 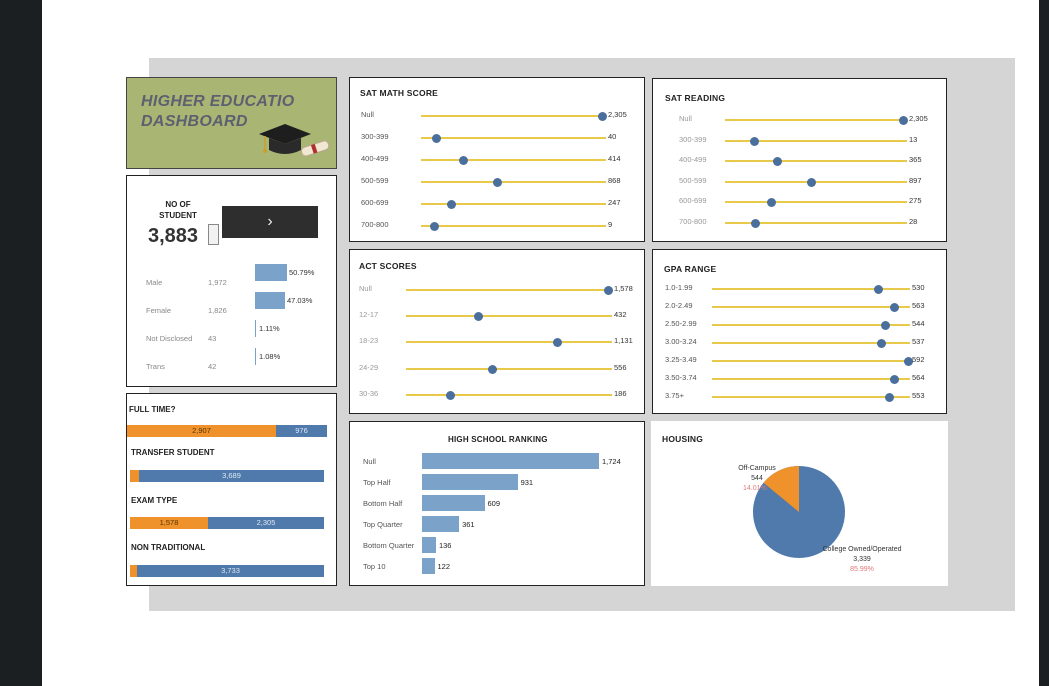 I want to click on hs-ranking-value: 122, so click(x=444, y=566).